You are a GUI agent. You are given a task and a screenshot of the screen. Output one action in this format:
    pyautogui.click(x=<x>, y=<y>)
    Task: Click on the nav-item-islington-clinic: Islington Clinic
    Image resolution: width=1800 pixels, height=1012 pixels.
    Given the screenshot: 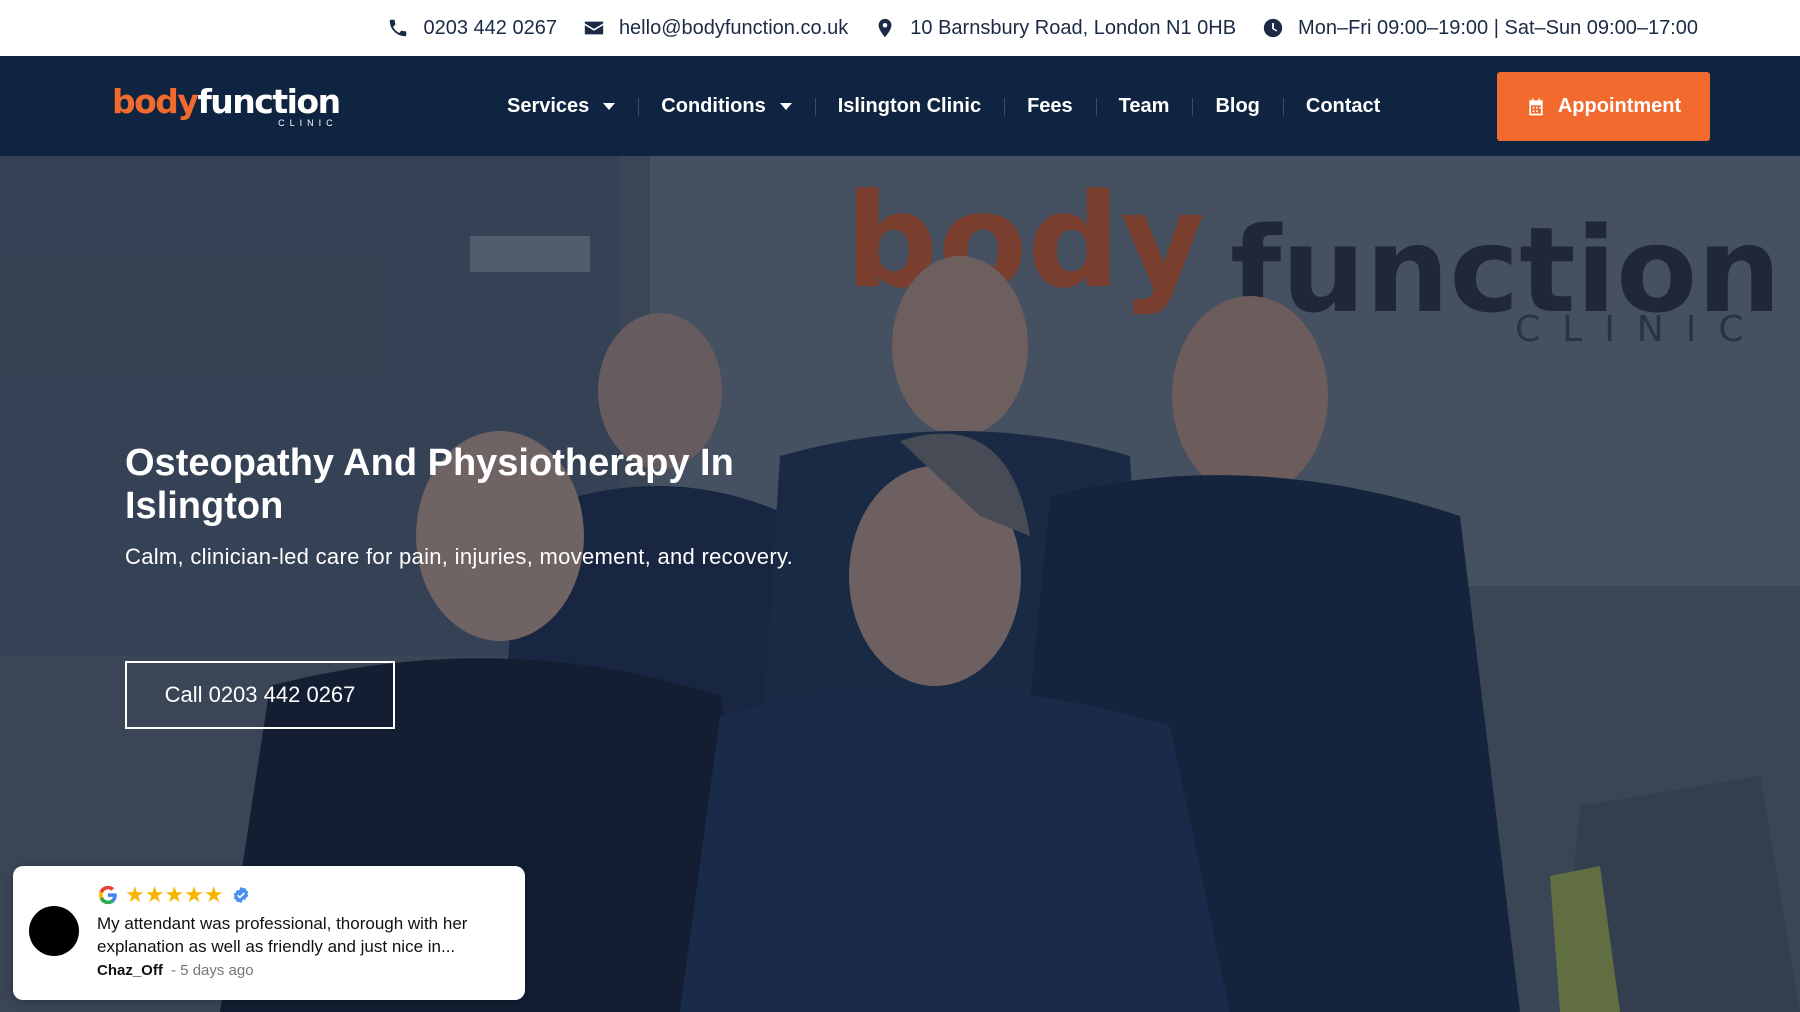 What is the action you would take?
    pyautogui.click(x=909, y=106)
    